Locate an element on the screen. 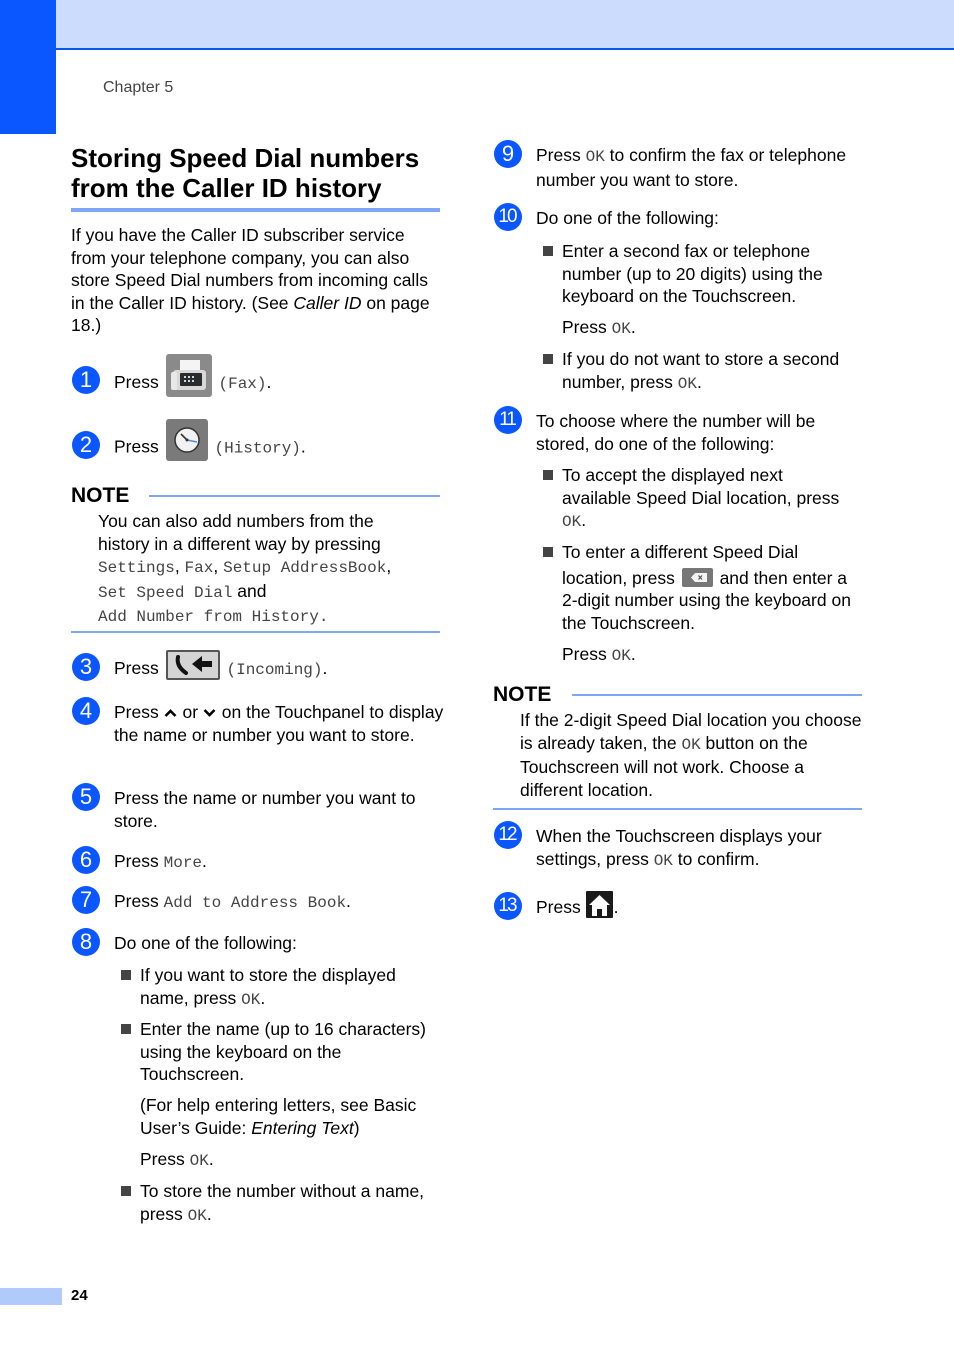 This screenshot has height=1350, width=954. step-10-press-ok: Press OK. is located at coordinates (599, 328).